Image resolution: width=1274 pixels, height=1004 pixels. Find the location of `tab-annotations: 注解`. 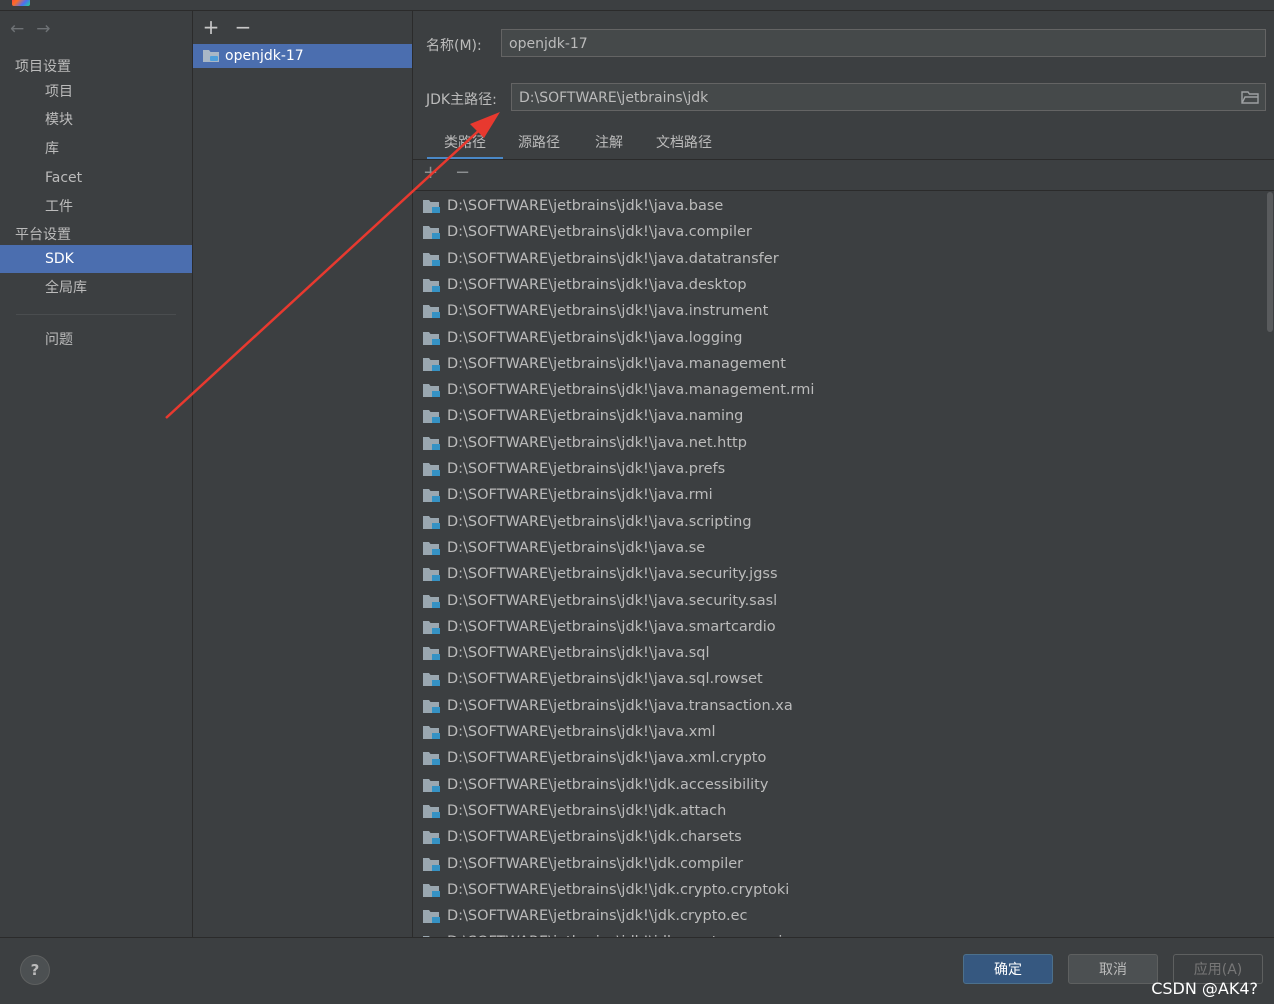

tab-annotations: 注解 is located at coordinates (609, 143).